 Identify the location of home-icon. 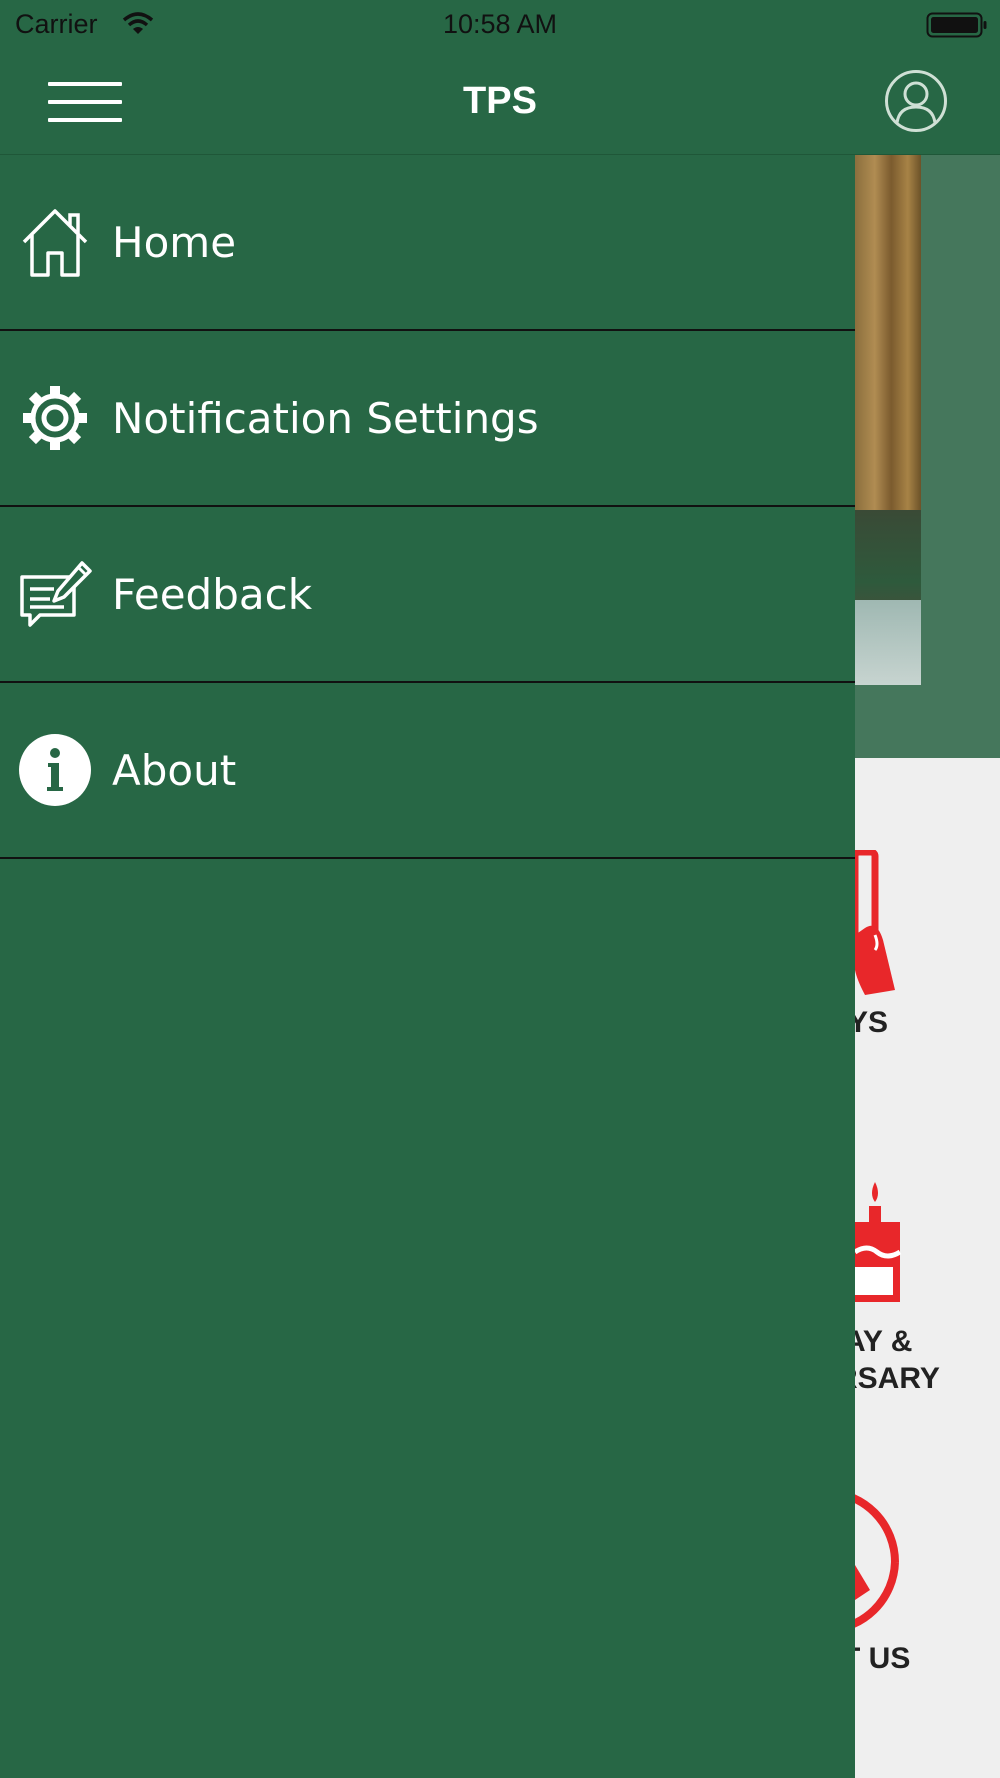
(55, 243).